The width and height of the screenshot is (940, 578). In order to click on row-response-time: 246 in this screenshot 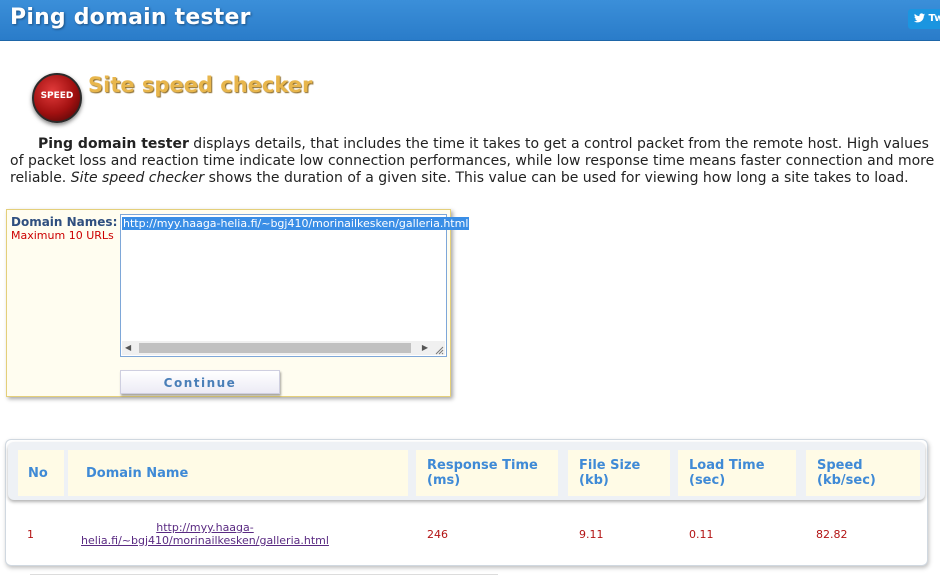, I will do `click(437, 534)`.